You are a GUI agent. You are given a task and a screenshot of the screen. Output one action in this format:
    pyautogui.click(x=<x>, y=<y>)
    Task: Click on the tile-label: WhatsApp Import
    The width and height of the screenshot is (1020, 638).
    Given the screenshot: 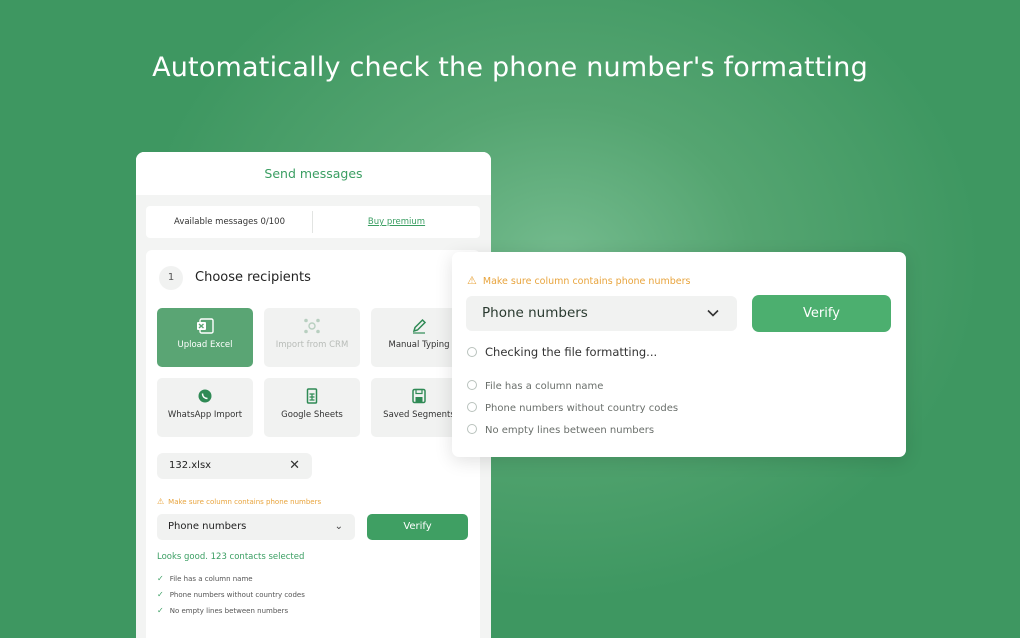 What is the action you would take?
    pyautogui.click(x=205, y=415)
    